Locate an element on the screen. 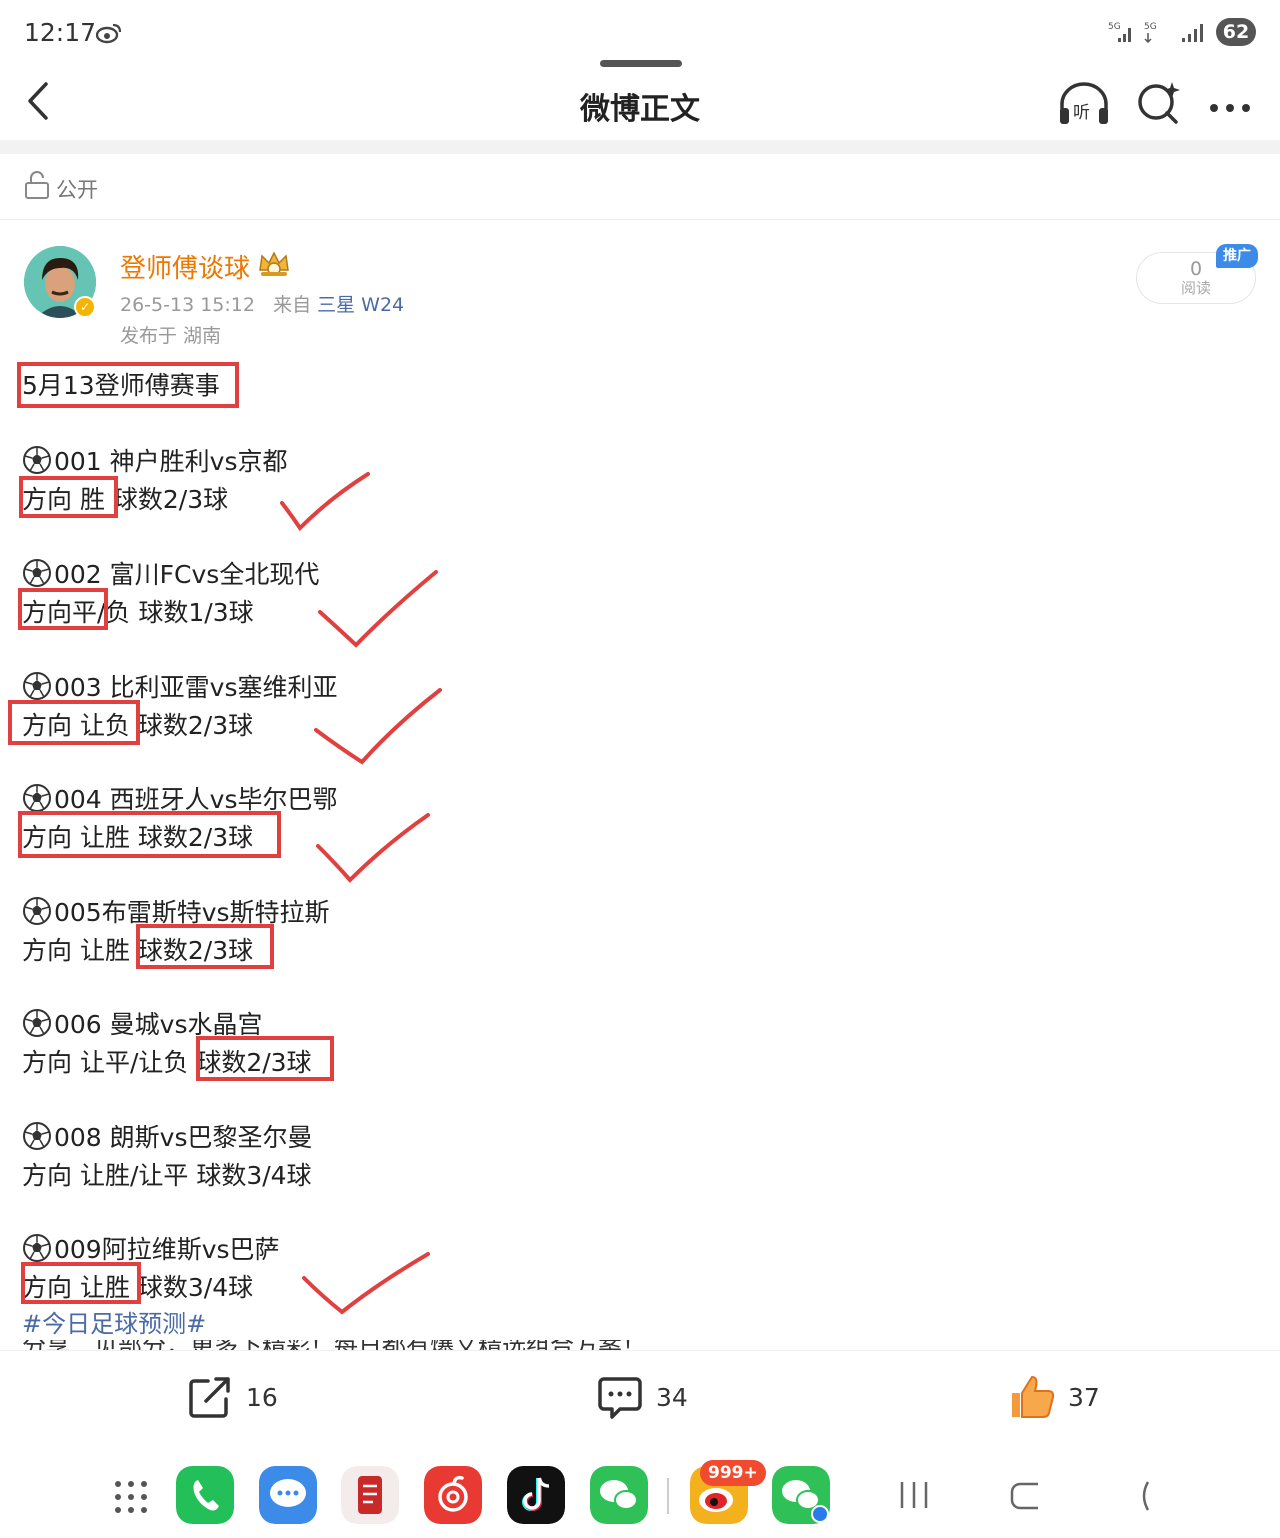  action-bar: 16 34 37 is located at coordinates (640, 1400).